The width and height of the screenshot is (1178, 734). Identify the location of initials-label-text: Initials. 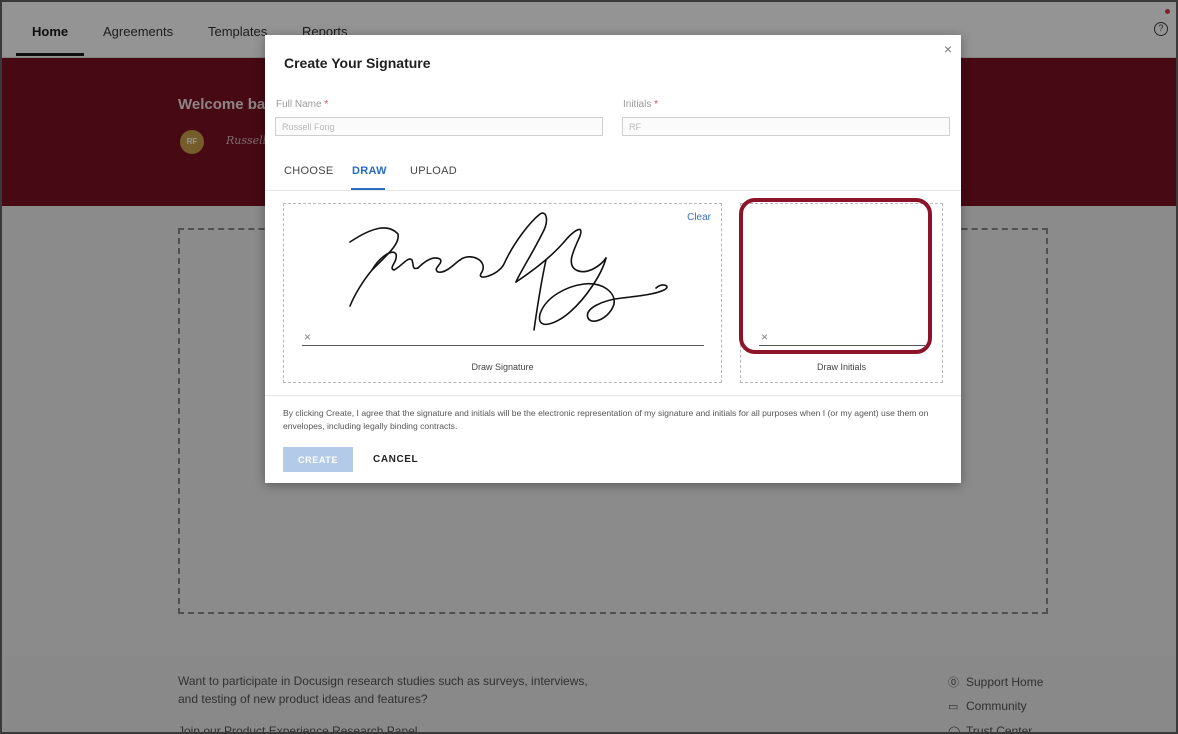
(637, 104).